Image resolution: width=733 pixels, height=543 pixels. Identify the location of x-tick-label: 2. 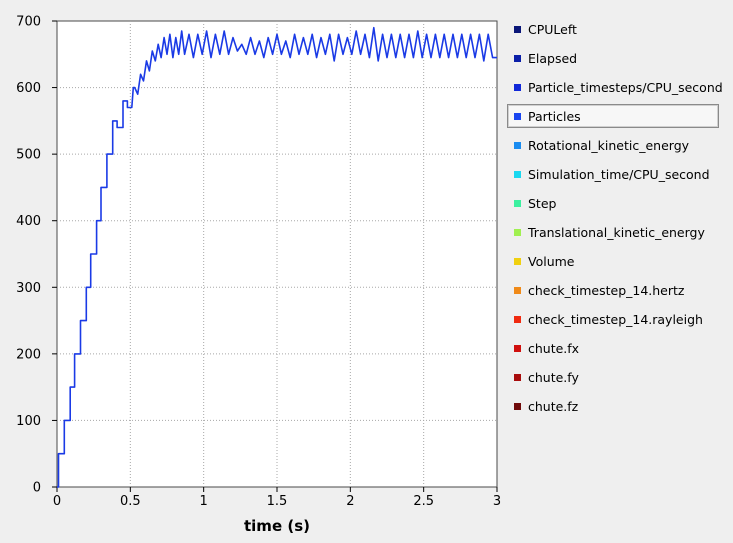
(350, 501).